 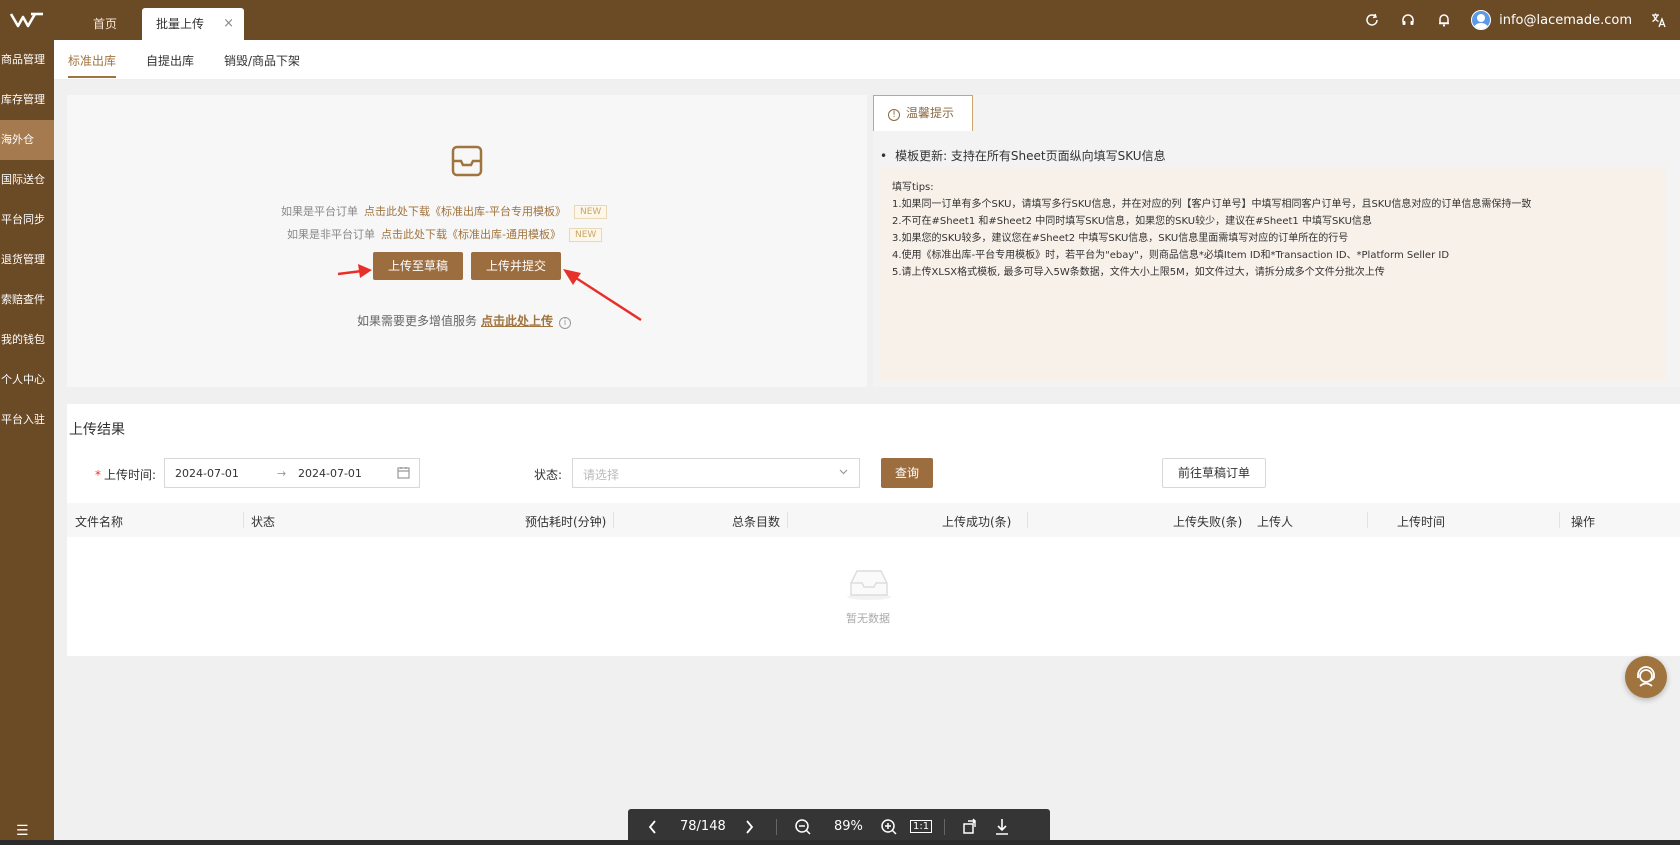 What do you see at coordinates (921, 826) in the screenshot?
I see `actual-size-label: 1:1` at bounding box center [921, 826].